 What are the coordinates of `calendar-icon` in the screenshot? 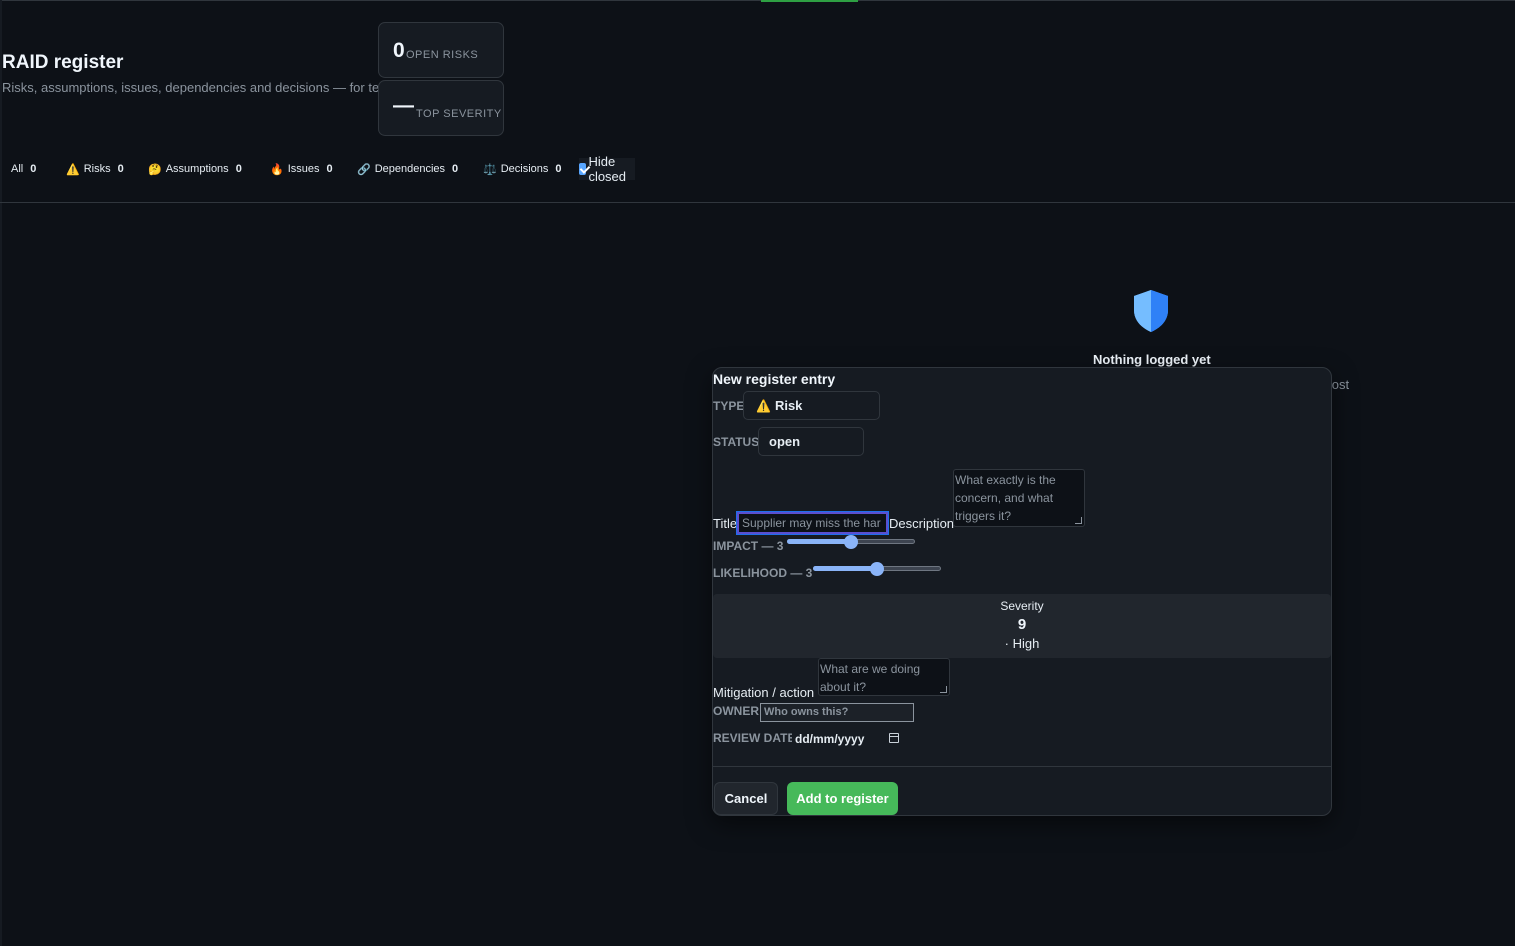 It's located at (894, 738).